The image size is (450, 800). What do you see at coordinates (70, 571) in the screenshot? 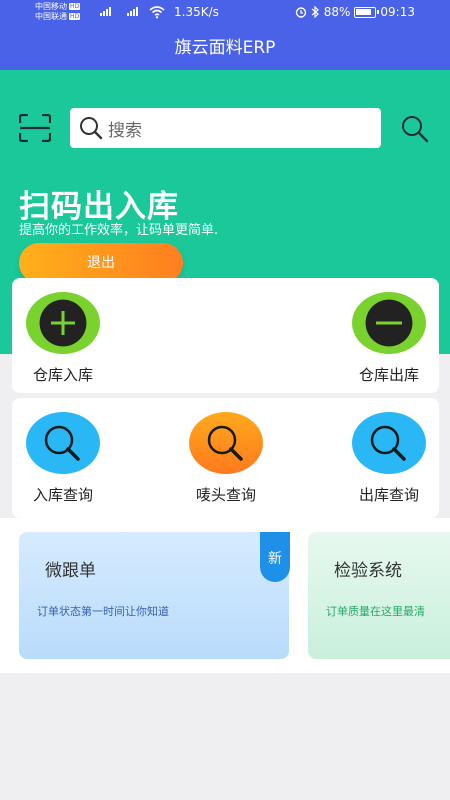
I see `follow-order-title: 微跟单` at bounding box center [70, 571].